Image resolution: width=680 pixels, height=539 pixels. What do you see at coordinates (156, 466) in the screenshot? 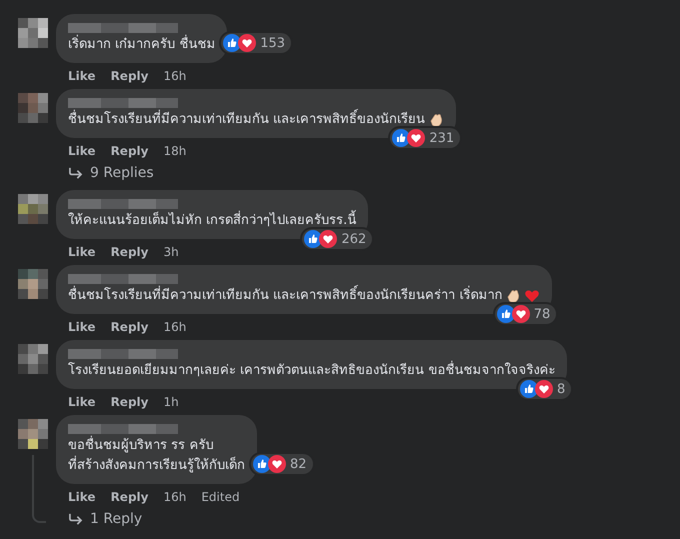
I see `comment-text: ที่สร้างสังคมการเรียนรู้ให้กับเด็ก` at bounding box center [156, 466].